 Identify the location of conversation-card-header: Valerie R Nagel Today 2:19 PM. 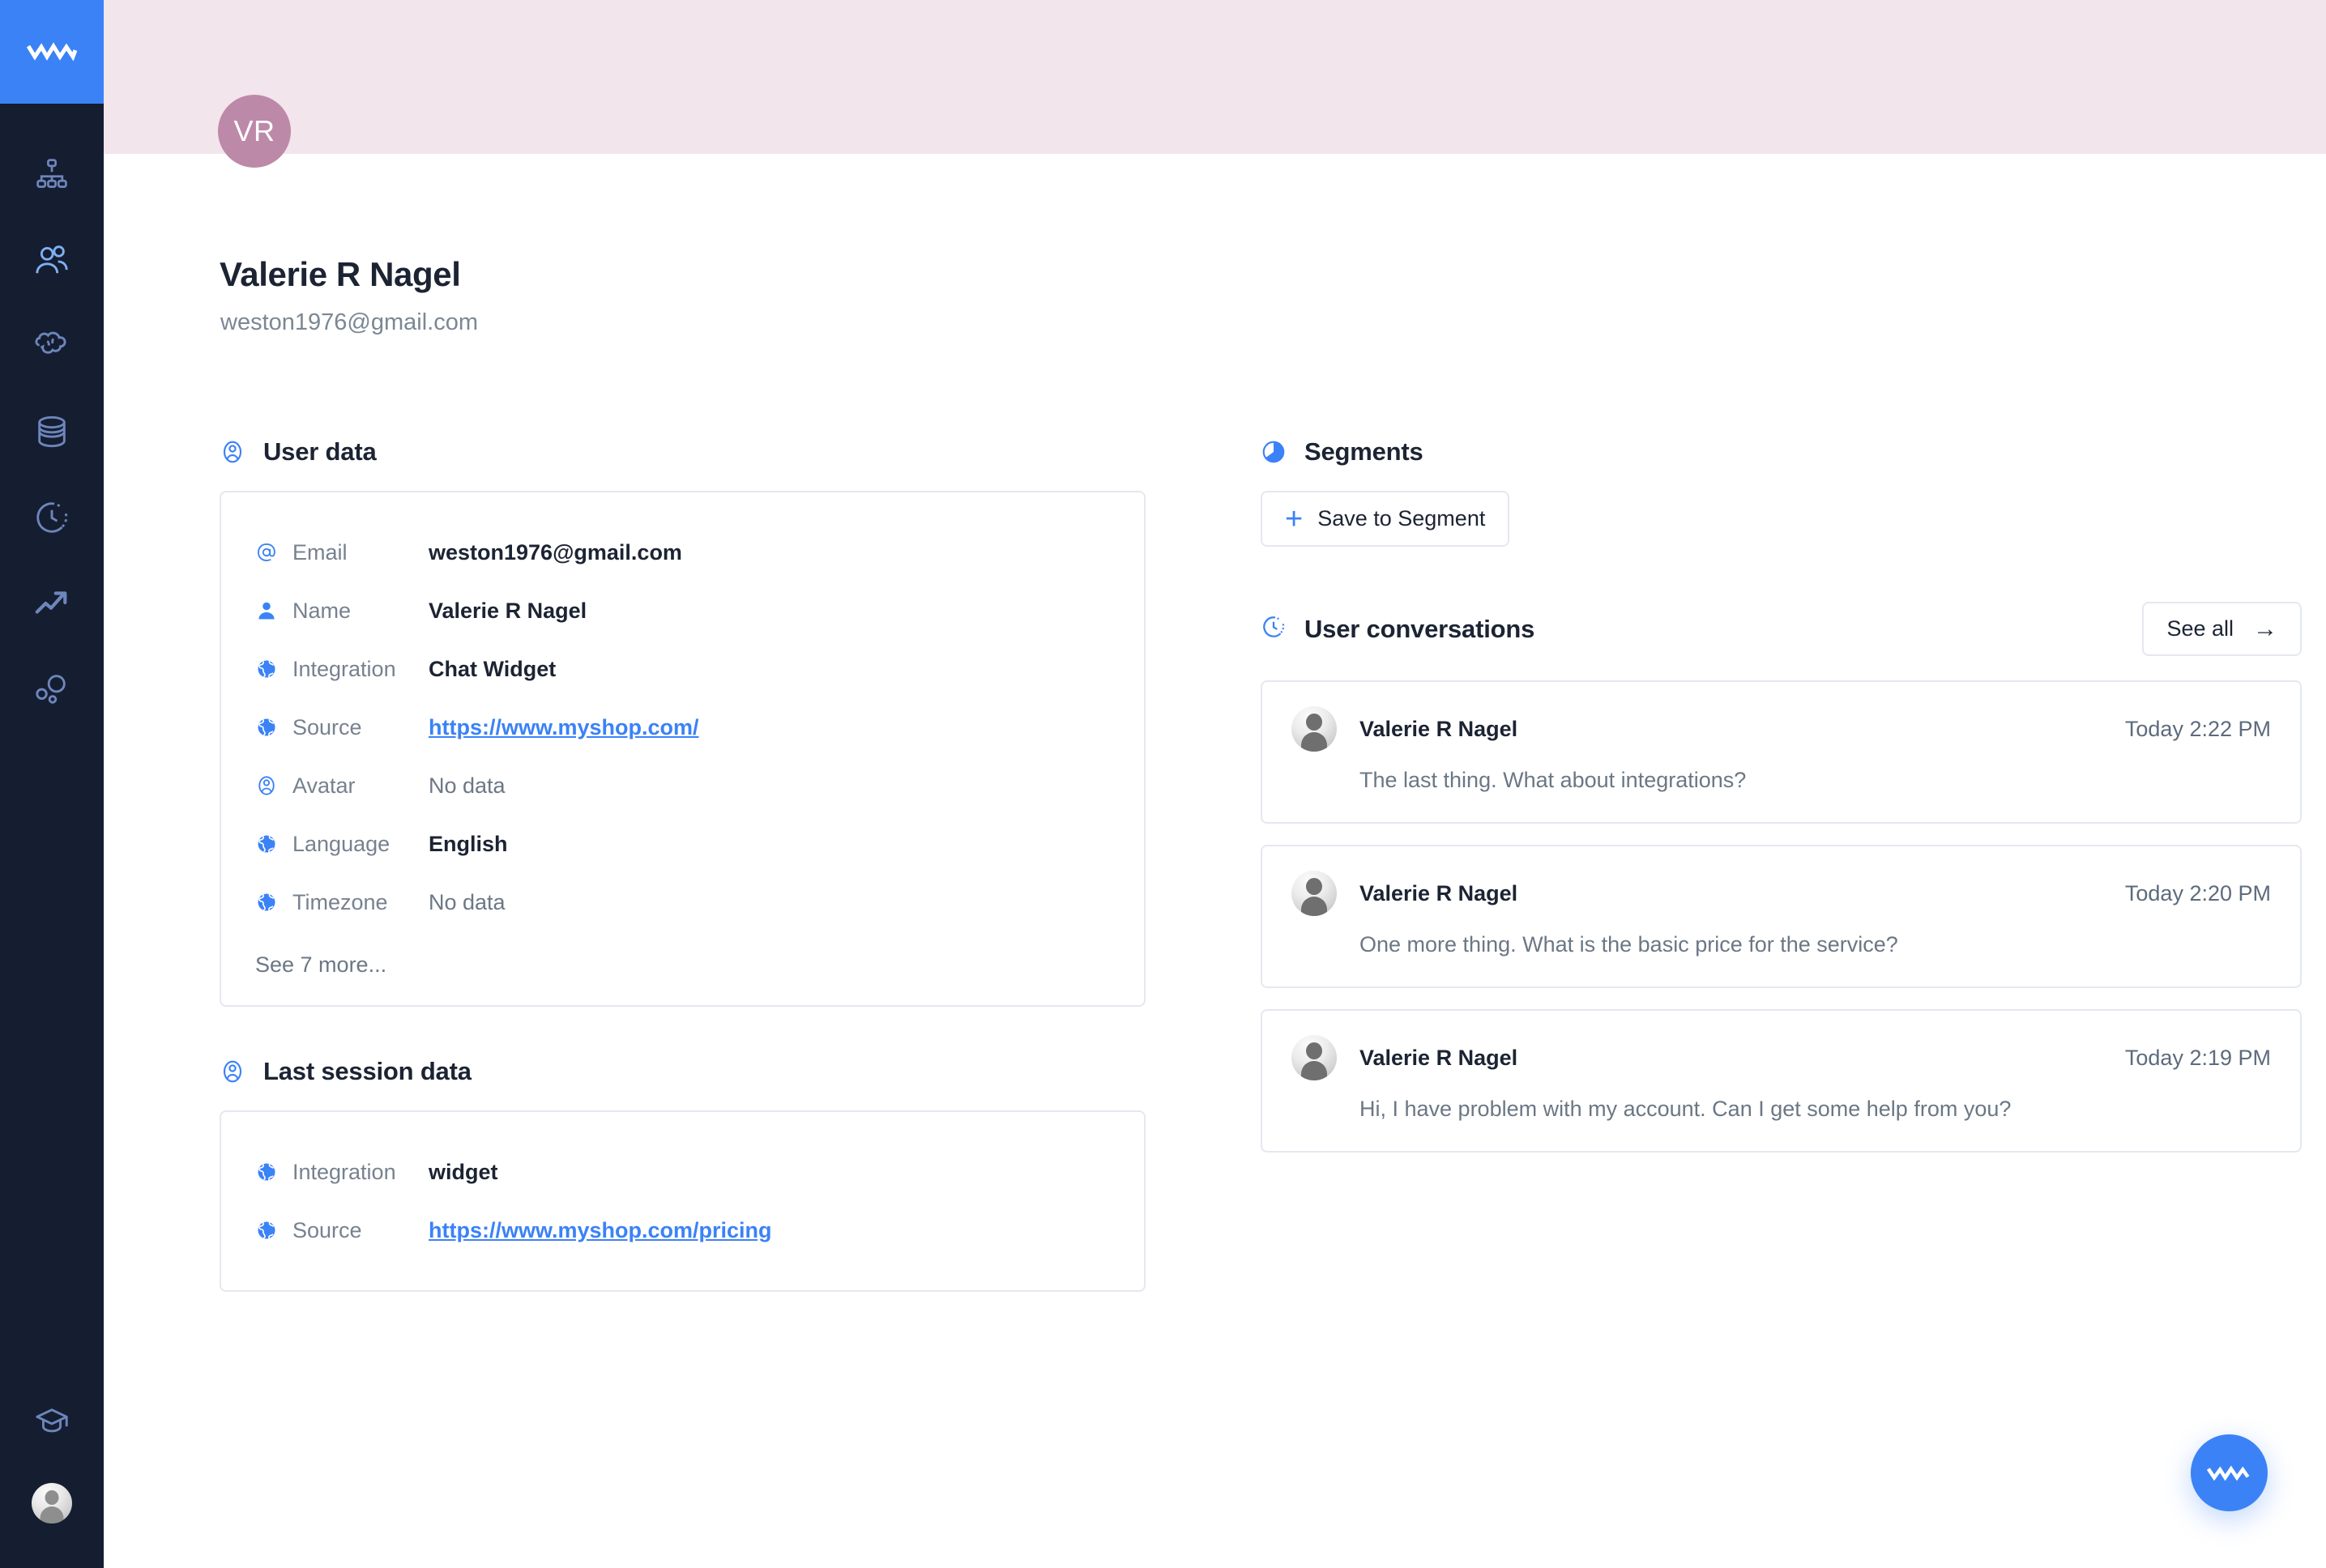
(1781, 1058).